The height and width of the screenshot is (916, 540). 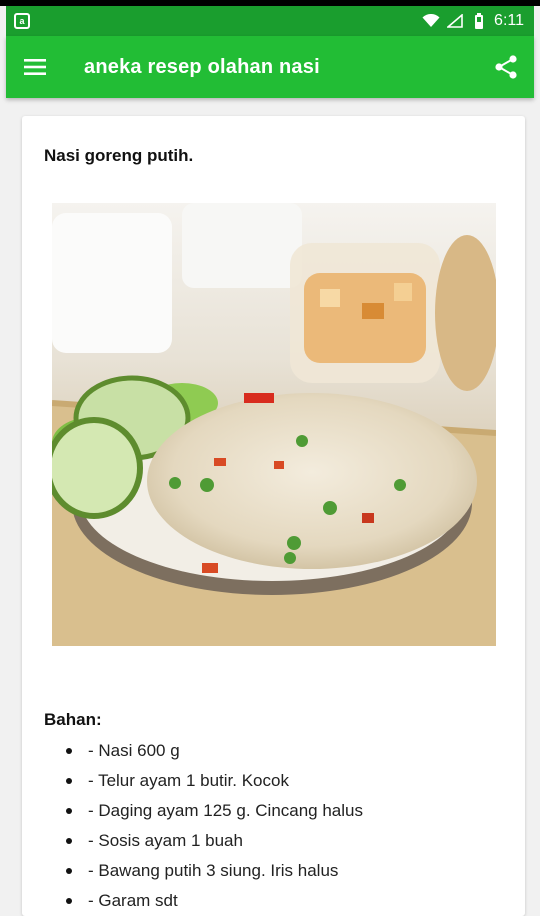 I want to click on ingredient-item: - Telur ayam 1 butir. Kocok, so click(x=214, y=781).